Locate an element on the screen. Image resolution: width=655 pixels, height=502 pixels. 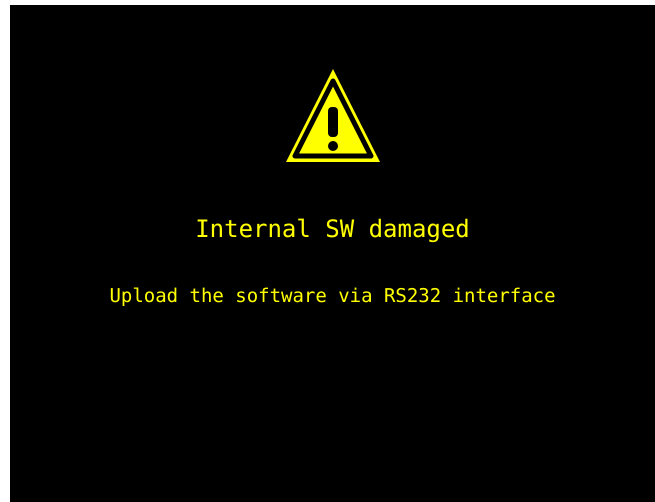
error-title: Internal SW damaged is located at coordinates (332, 229).